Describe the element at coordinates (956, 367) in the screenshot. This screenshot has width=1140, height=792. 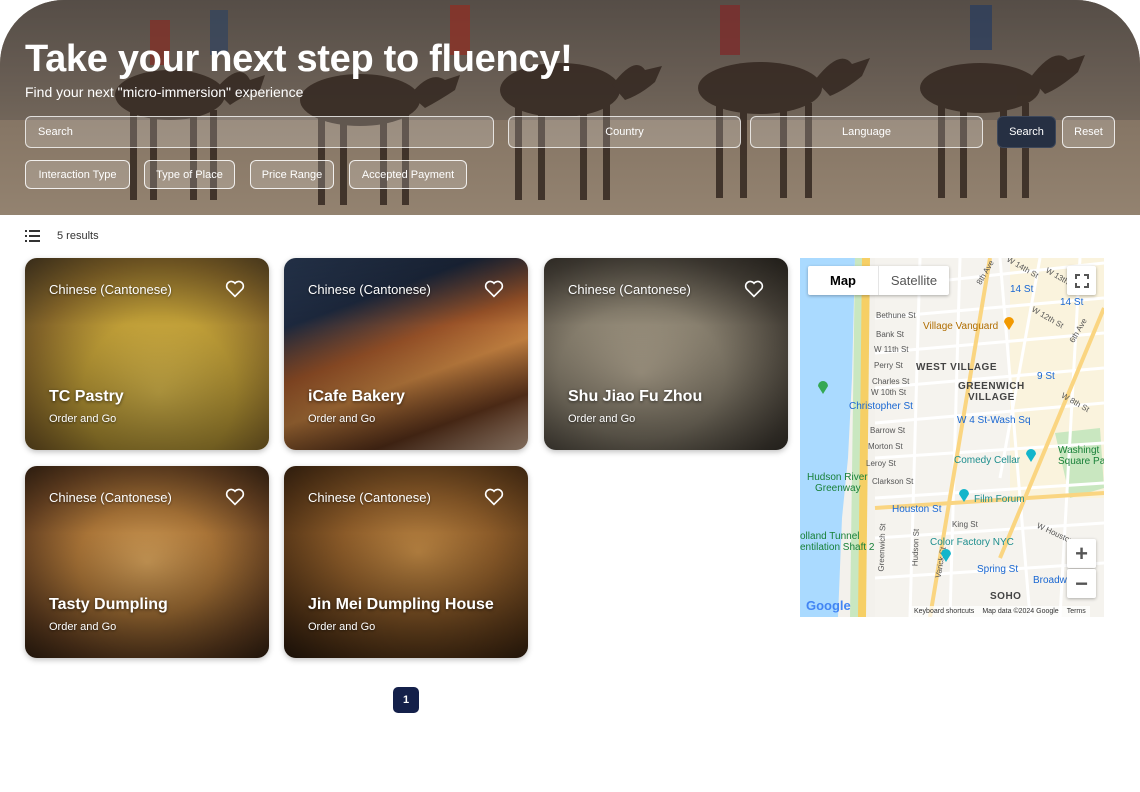
I see `map-label: WEST VILLAGE` at that location.